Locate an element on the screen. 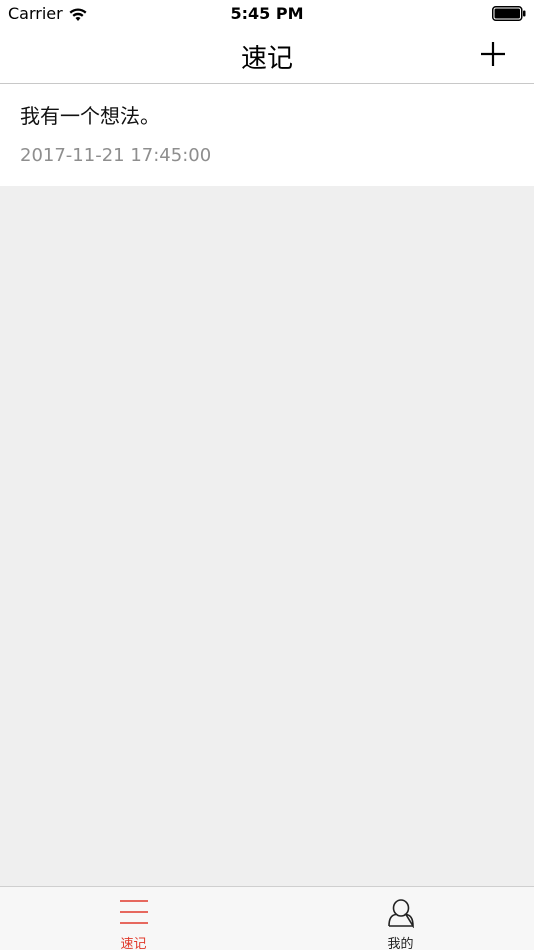  status-time: 5:45 PM is located at coordinates (267, 13).